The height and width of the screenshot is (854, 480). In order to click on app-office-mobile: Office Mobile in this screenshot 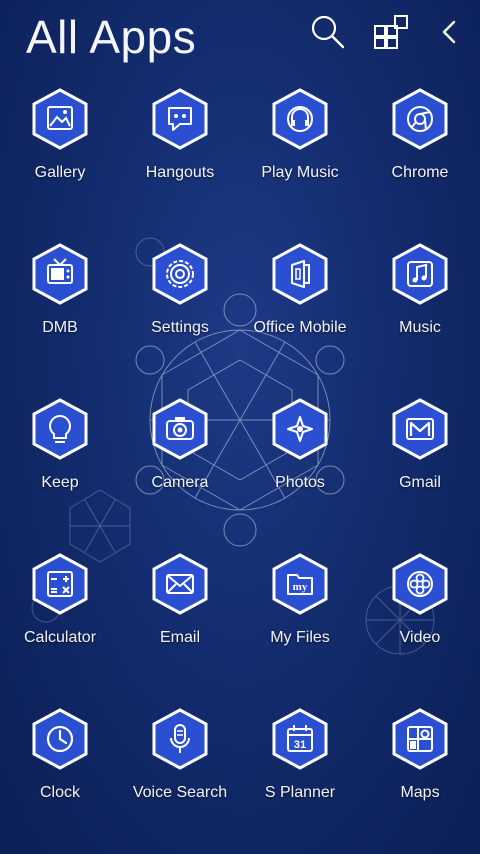, I will do `click(300, 298)`.